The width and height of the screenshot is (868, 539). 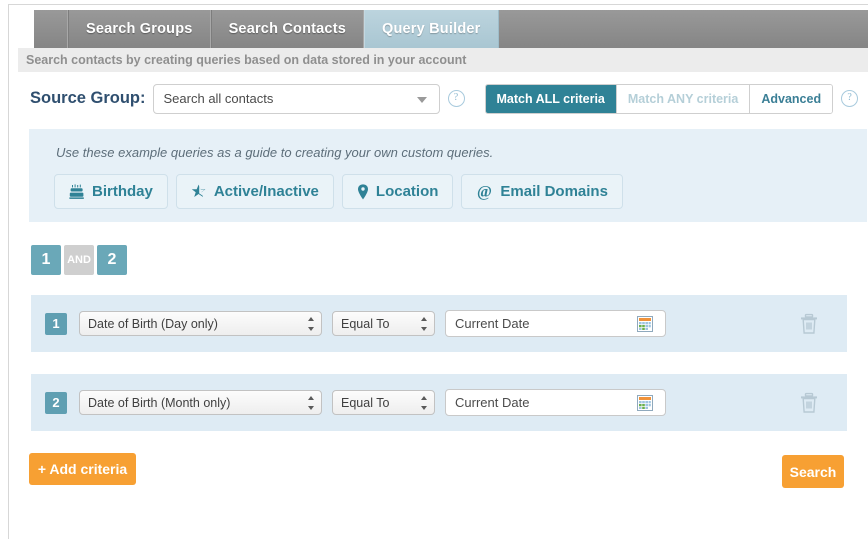 I want to click on tab-search-contacts-label: Search Contacts, so click(x=287, y=29).